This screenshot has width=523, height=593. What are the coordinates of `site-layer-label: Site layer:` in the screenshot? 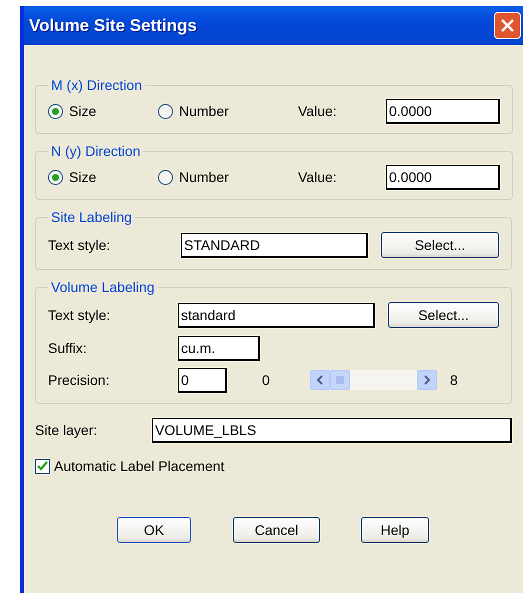 It's located at (66, 430).